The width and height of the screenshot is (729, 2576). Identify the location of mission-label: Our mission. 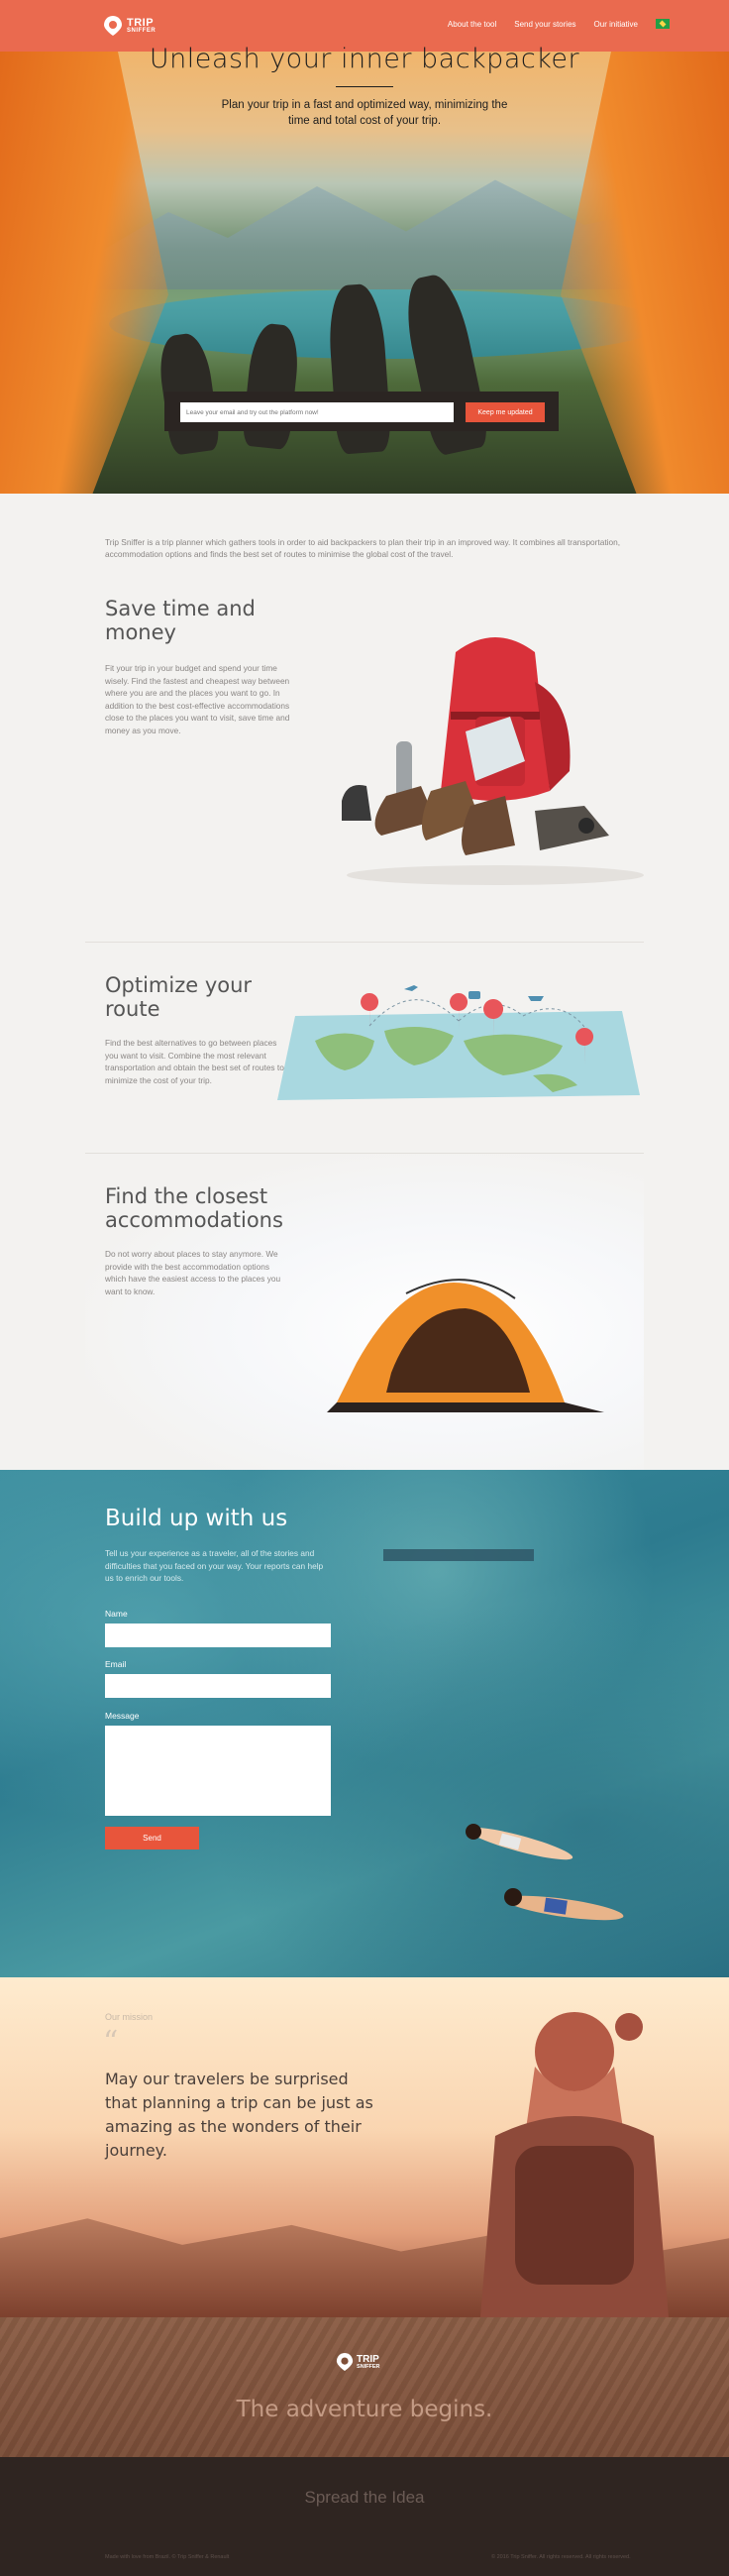
(129, 2017).